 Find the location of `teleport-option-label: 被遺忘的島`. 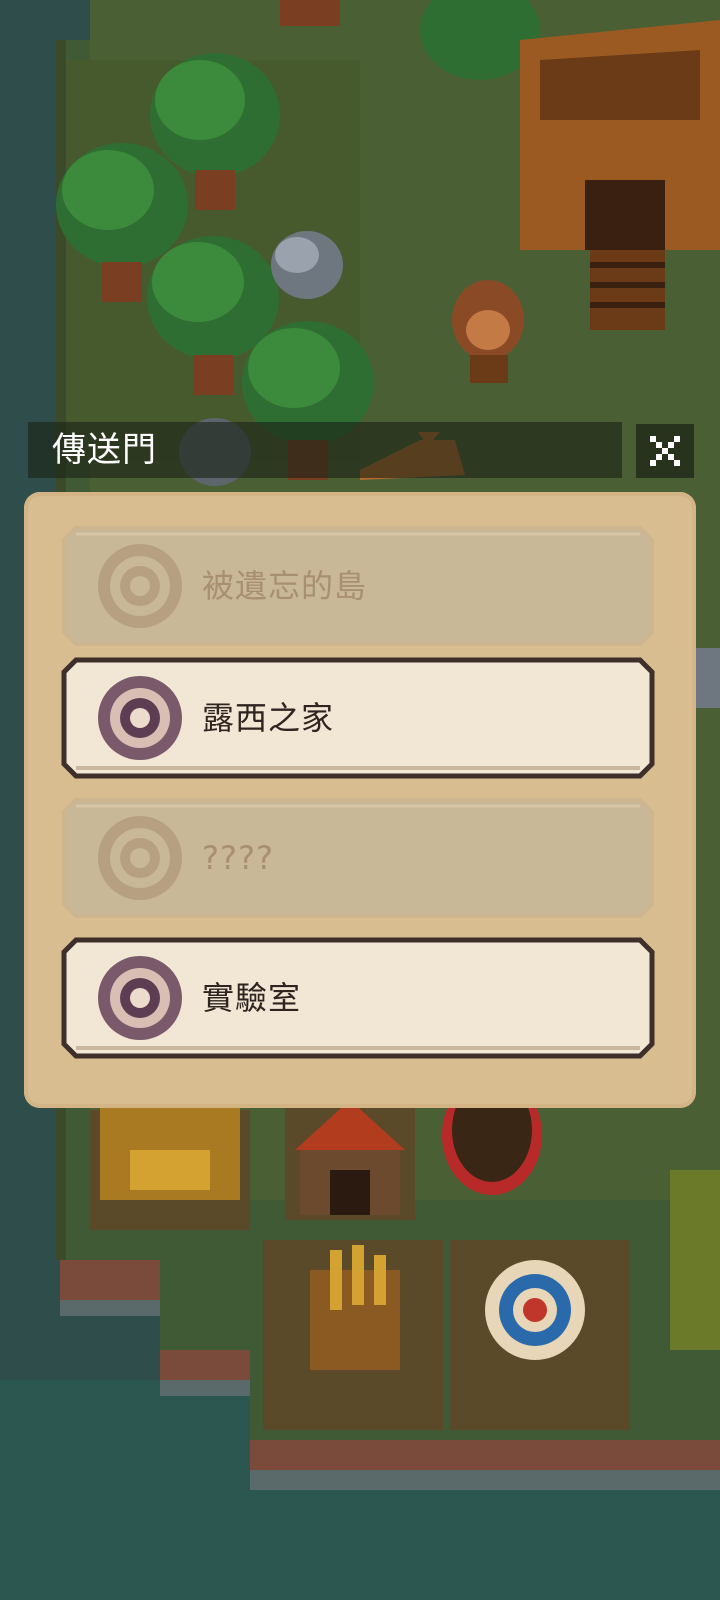

teleport-option-label: 被遺忘的島 is located at coordinates (285, 586).